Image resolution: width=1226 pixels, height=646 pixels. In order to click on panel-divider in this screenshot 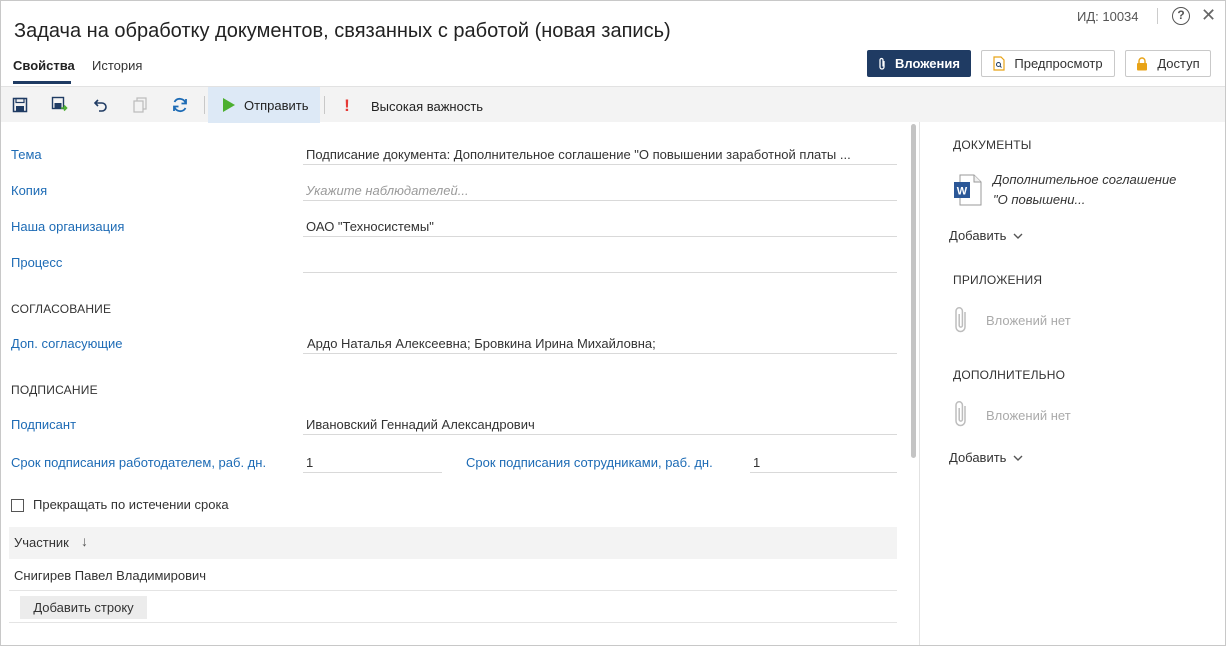, I will do `click(919, 383)`.